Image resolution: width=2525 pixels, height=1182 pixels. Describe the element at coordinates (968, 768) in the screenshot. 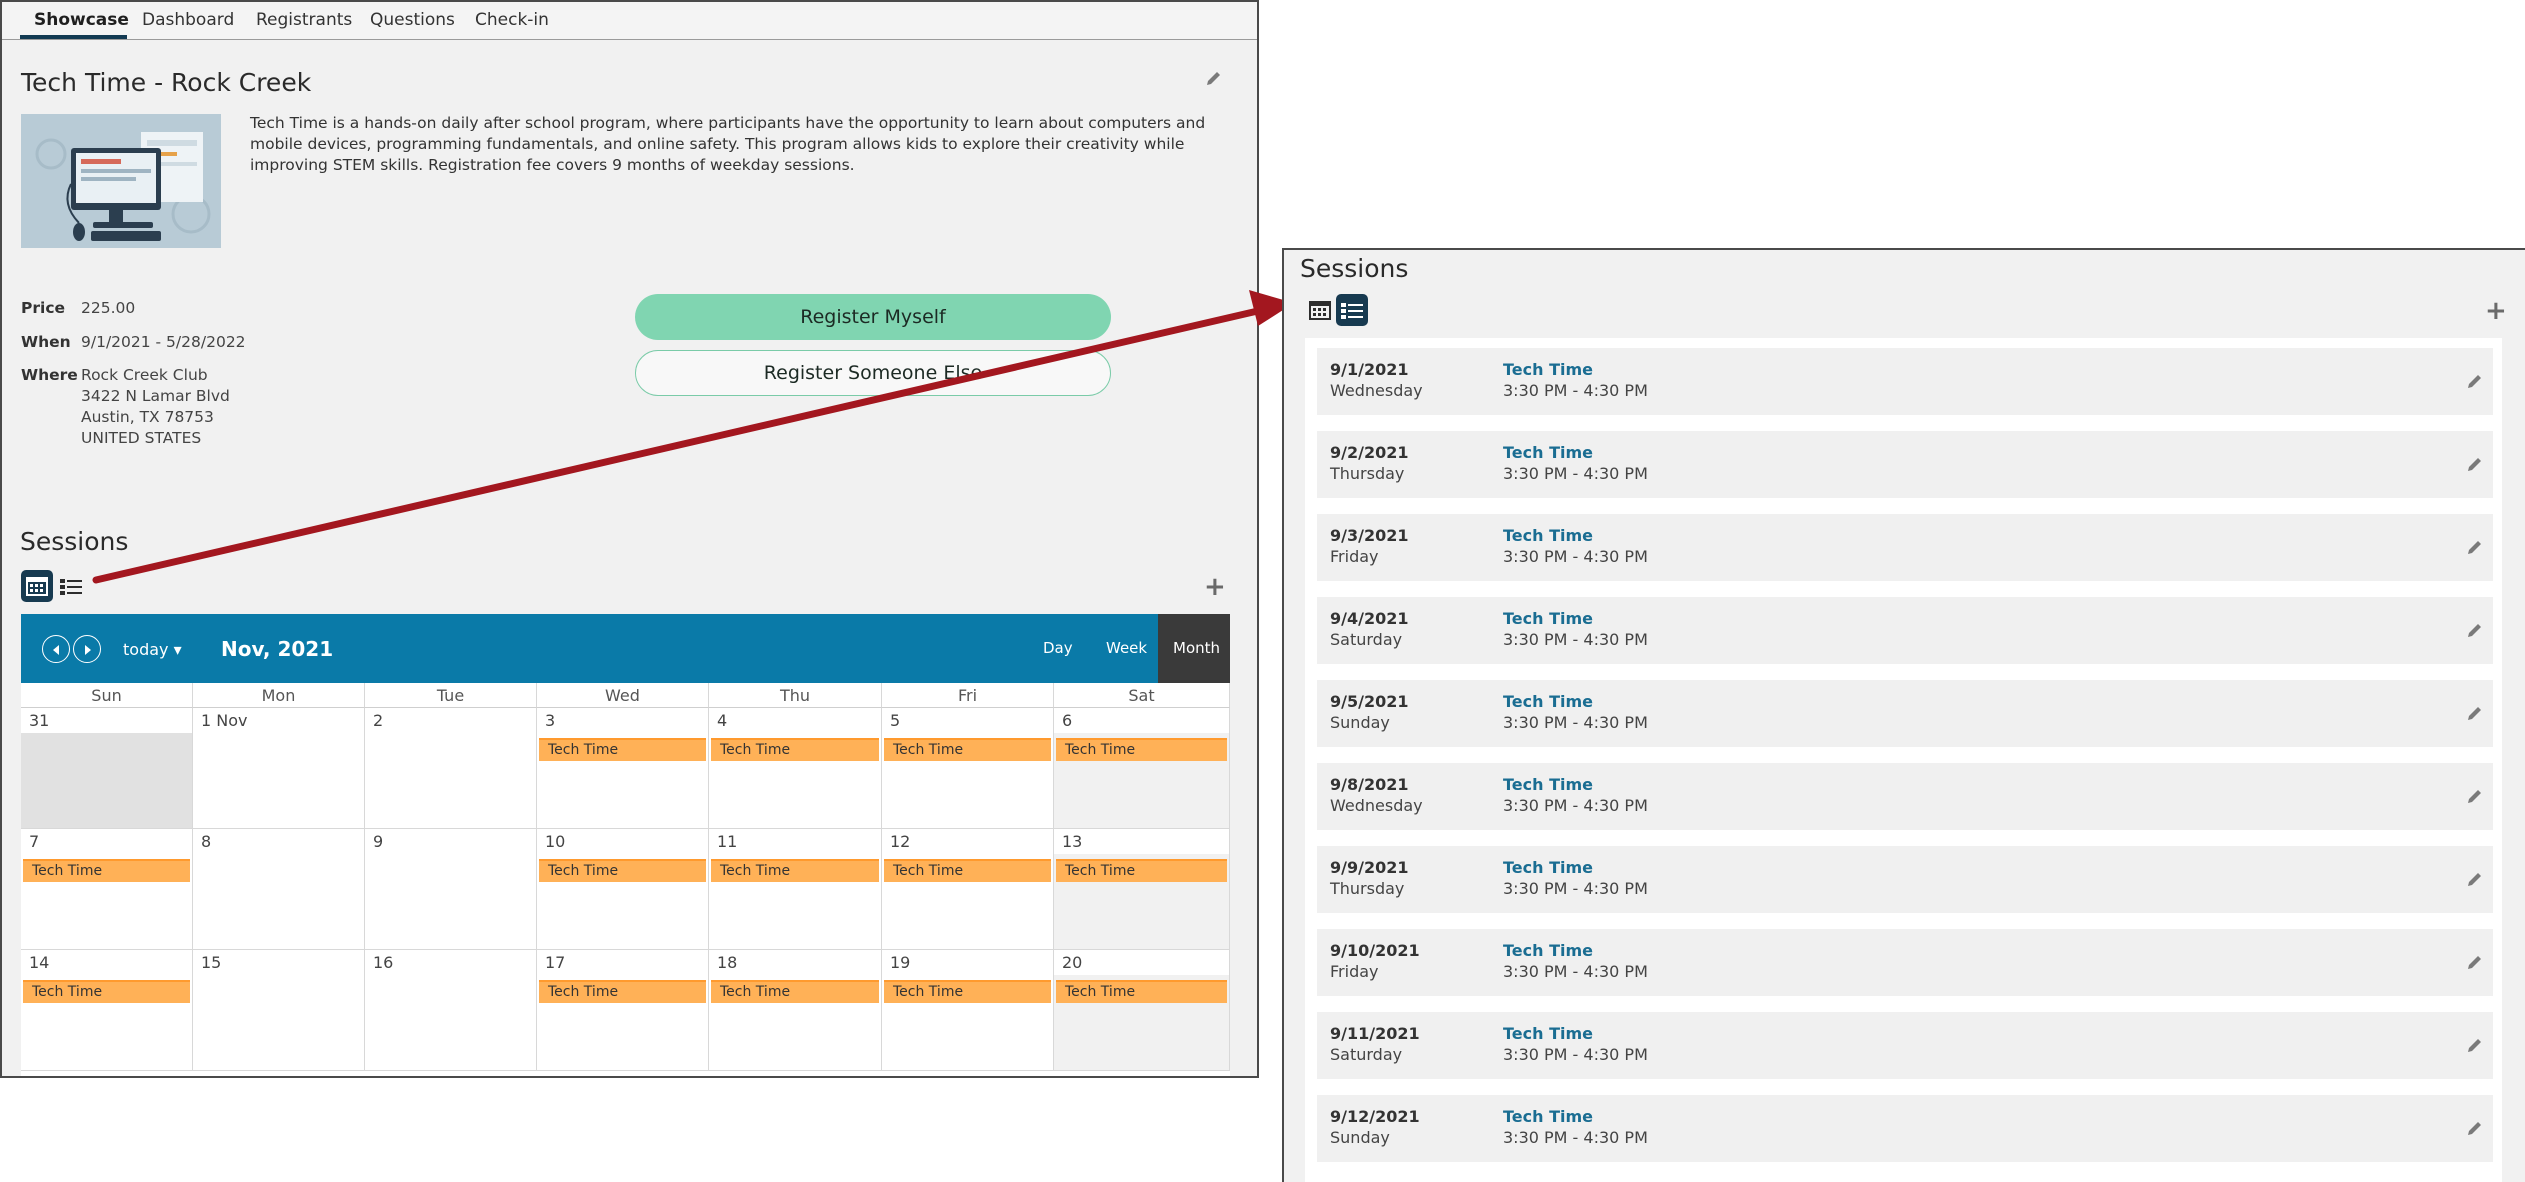

I see `calendar-day-cell: 5 Tech Time` at that location.